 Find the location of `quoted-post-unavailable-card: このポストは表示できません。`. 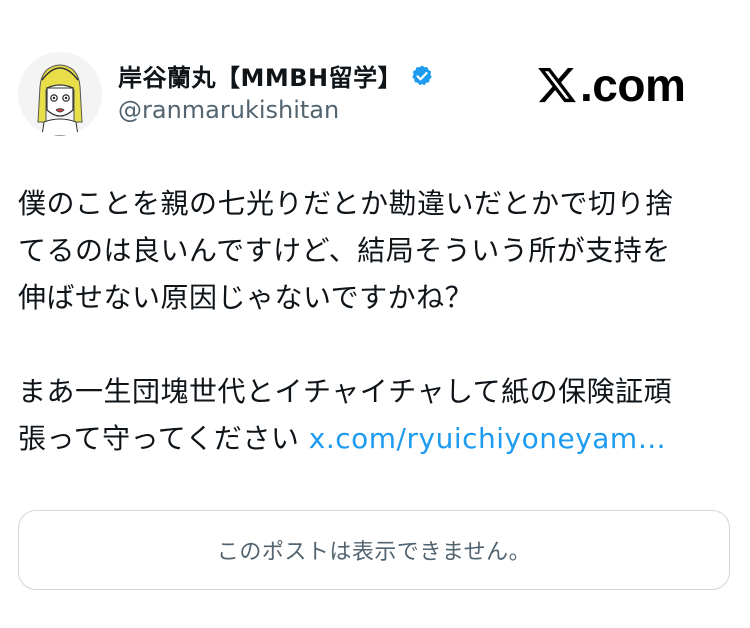

quoted-post-unavailable-card: このポストは表示できません。 is located at coordinates (374, 550).